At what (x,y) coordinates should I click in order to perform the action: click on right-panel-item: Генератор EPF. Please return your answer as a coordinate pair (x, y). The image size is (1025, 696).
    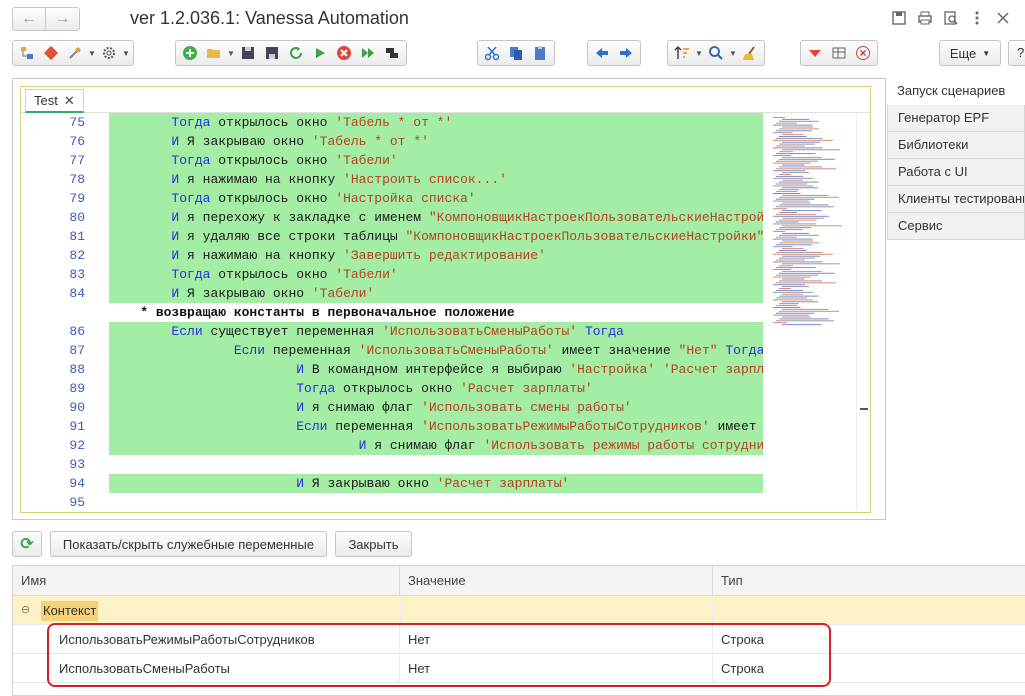
    Looking at the image, I should click on (956, 118).